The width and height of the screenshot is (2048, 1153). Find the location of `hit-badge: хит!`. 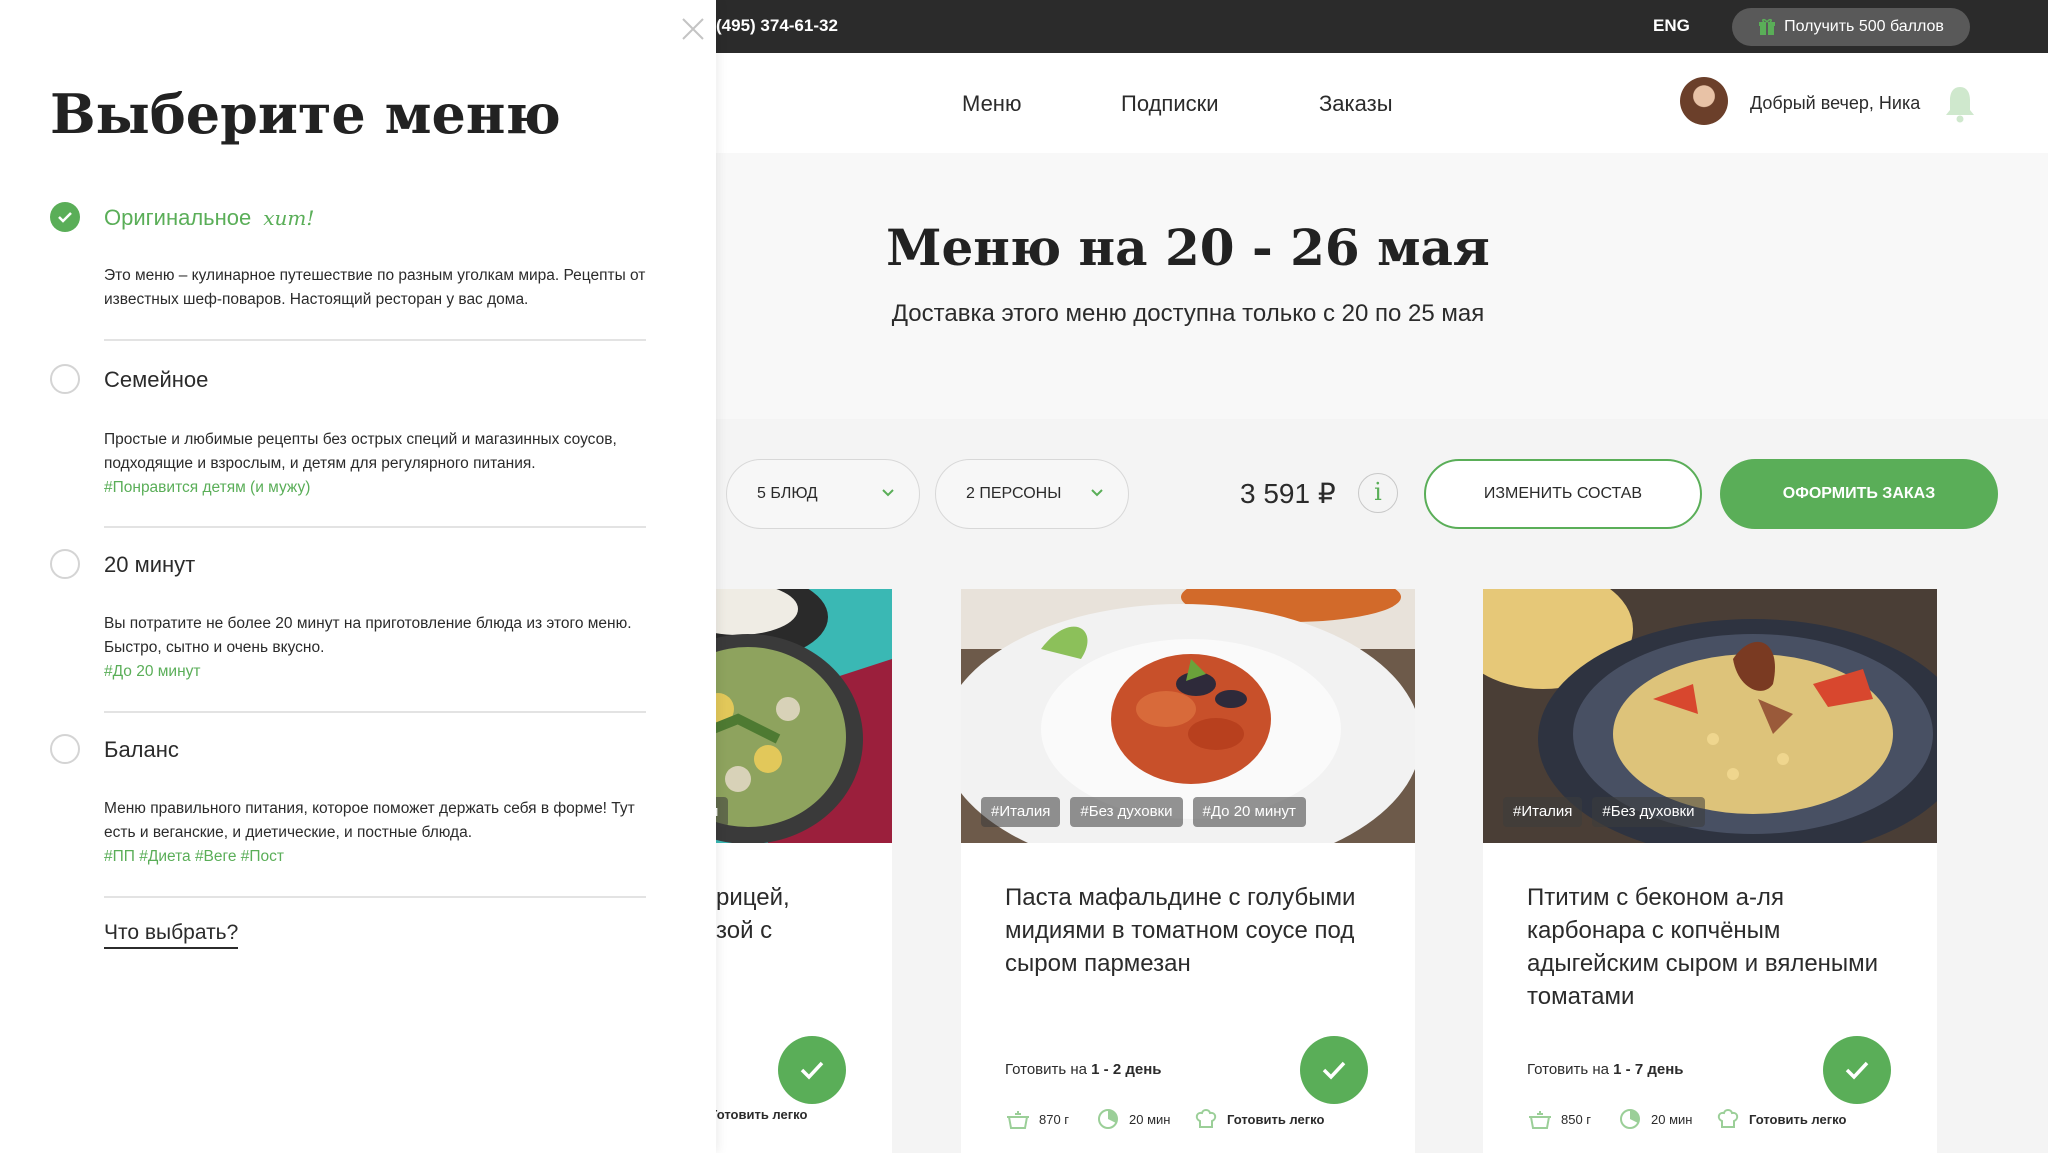

hit-badge: хит! is located at coordinates (289, 218).